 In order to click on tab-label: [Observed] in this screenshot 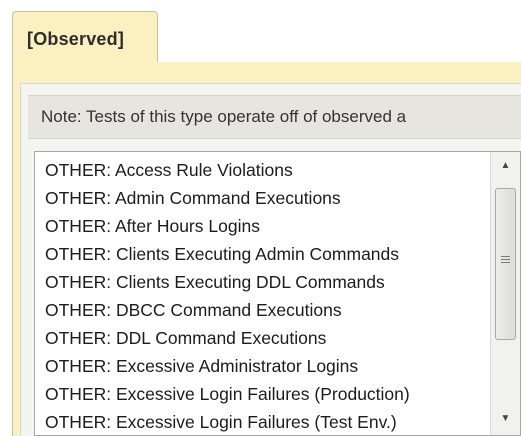, I will do `click(76, 39)`.